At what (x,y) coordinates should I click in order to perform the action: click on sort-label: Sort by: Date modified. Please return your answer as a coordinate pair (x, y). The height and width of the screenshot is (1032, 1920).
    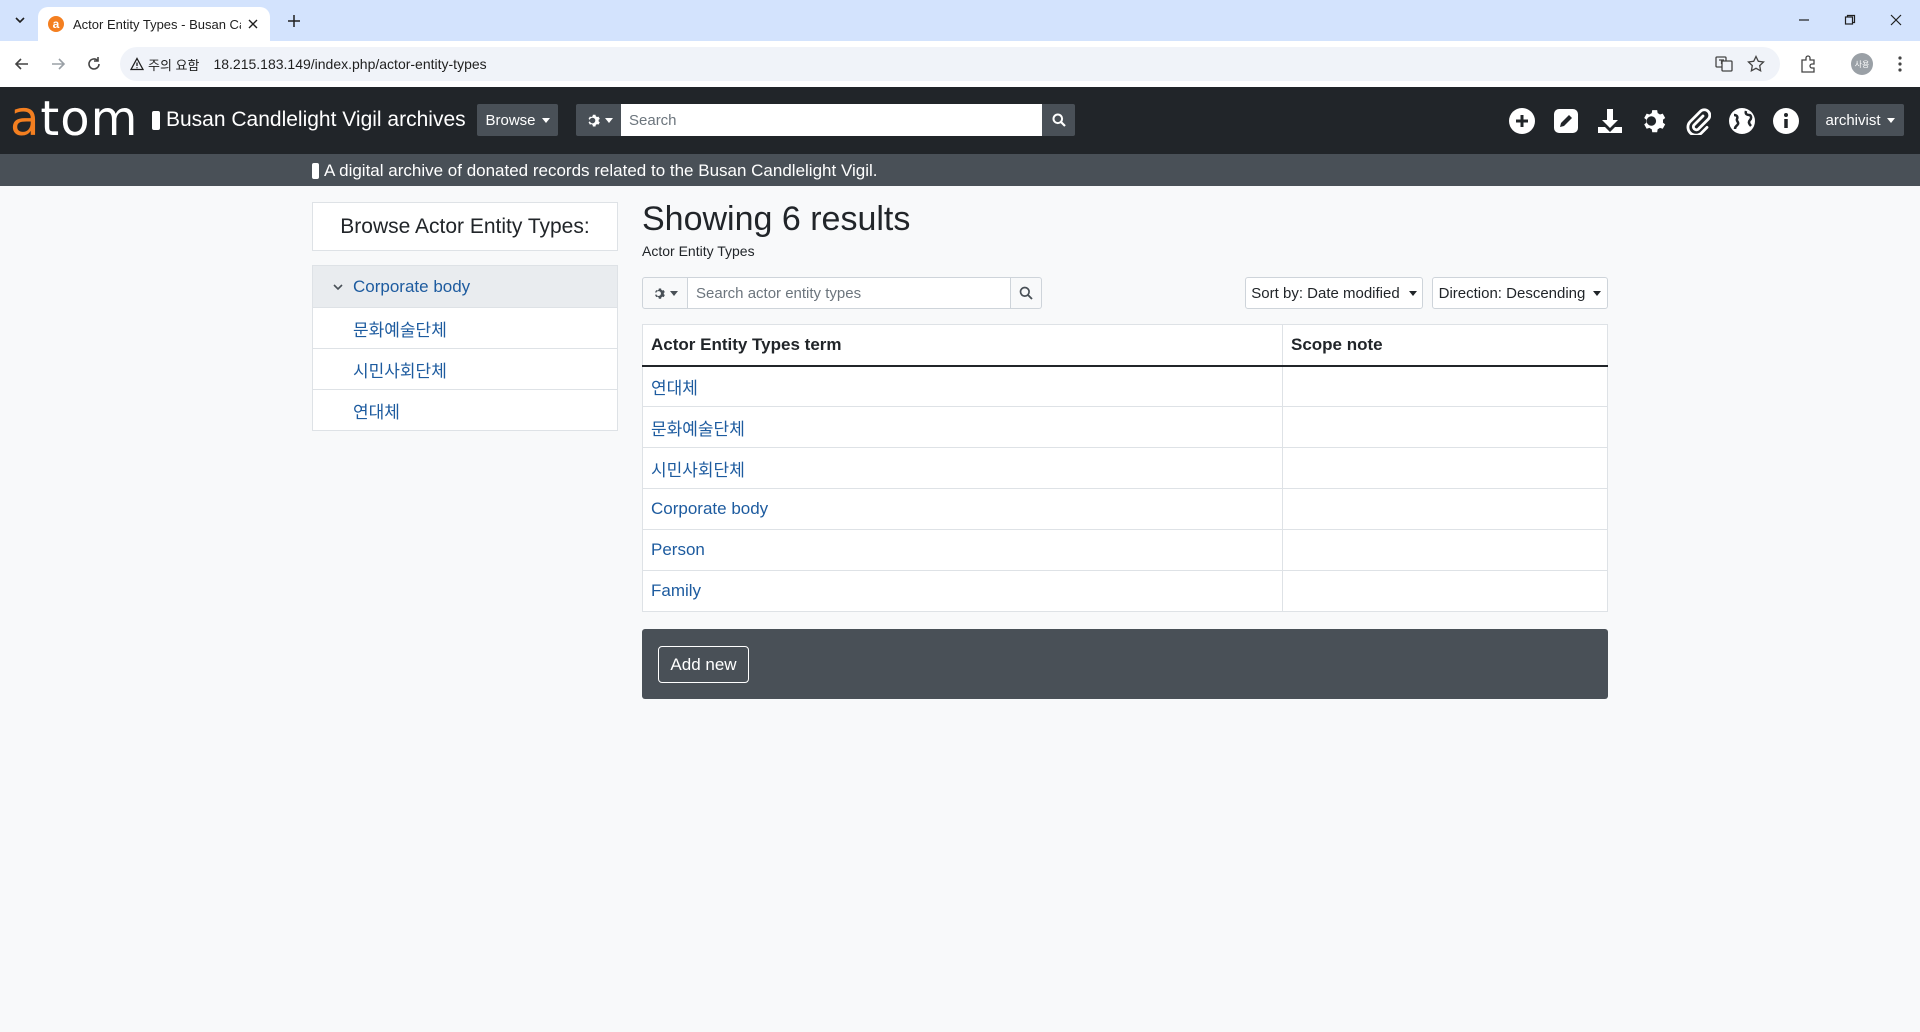
    Looking at the image, I should click on (1325, 293).